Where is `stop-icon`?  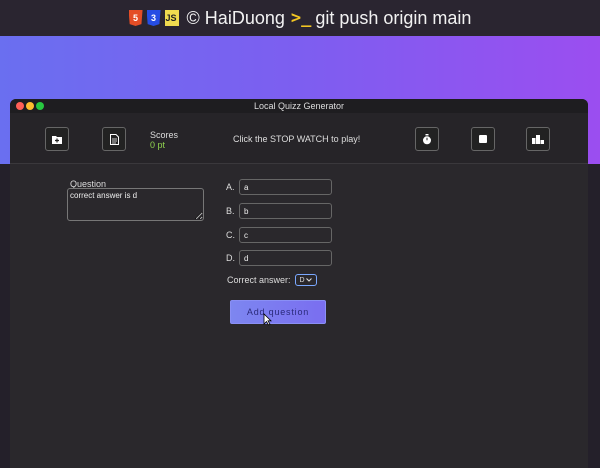 stop-icon is located at coordinates (483, 139).